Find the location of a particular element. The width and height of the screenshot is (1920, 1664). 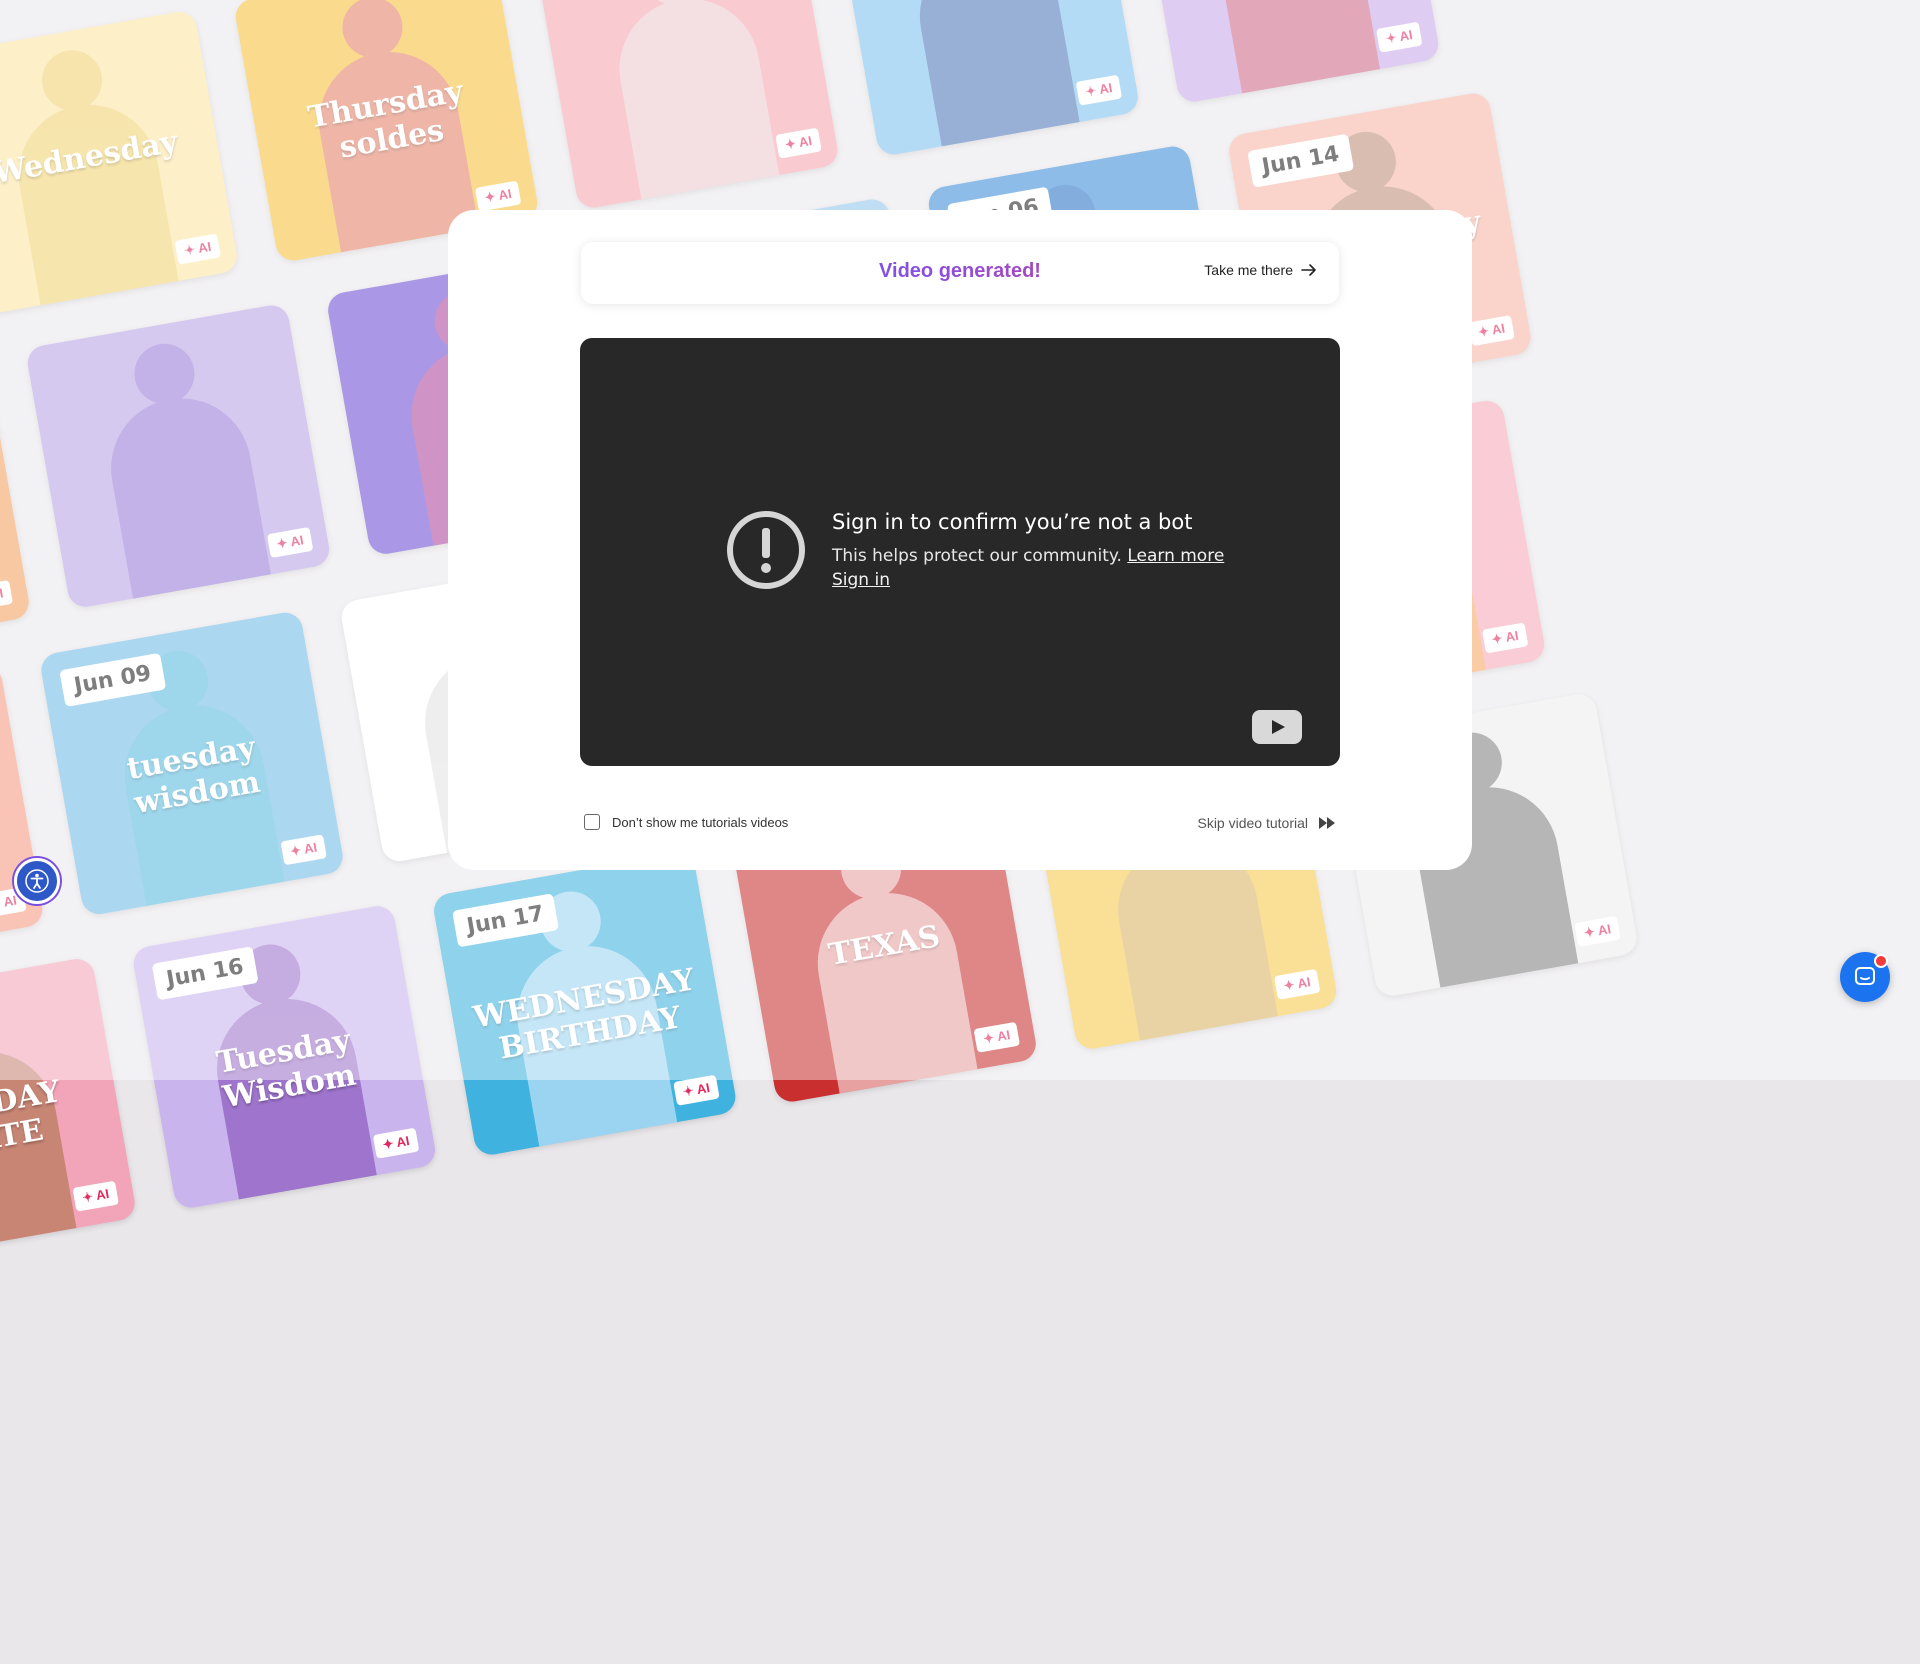

notification-dot is located at coordinates (1881, 961).